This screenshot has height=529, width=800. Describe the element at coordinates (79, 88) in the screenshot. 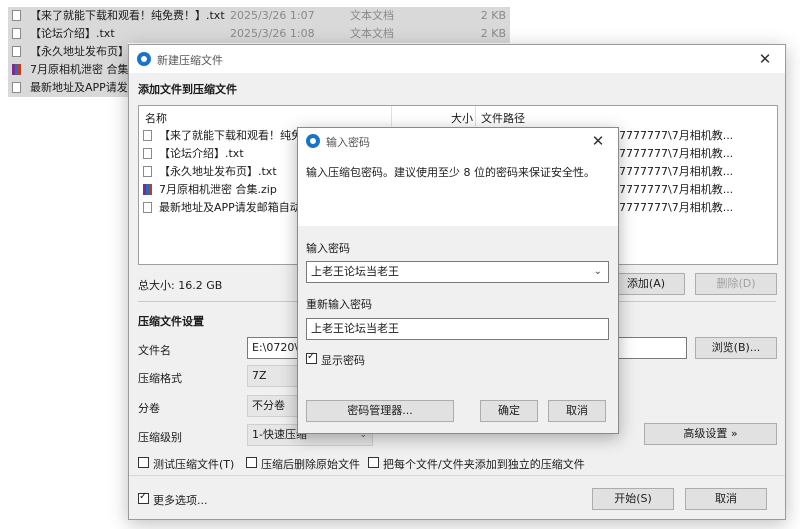

I see `explorer-row: 最新地址及APP请发邮箱` at that location.